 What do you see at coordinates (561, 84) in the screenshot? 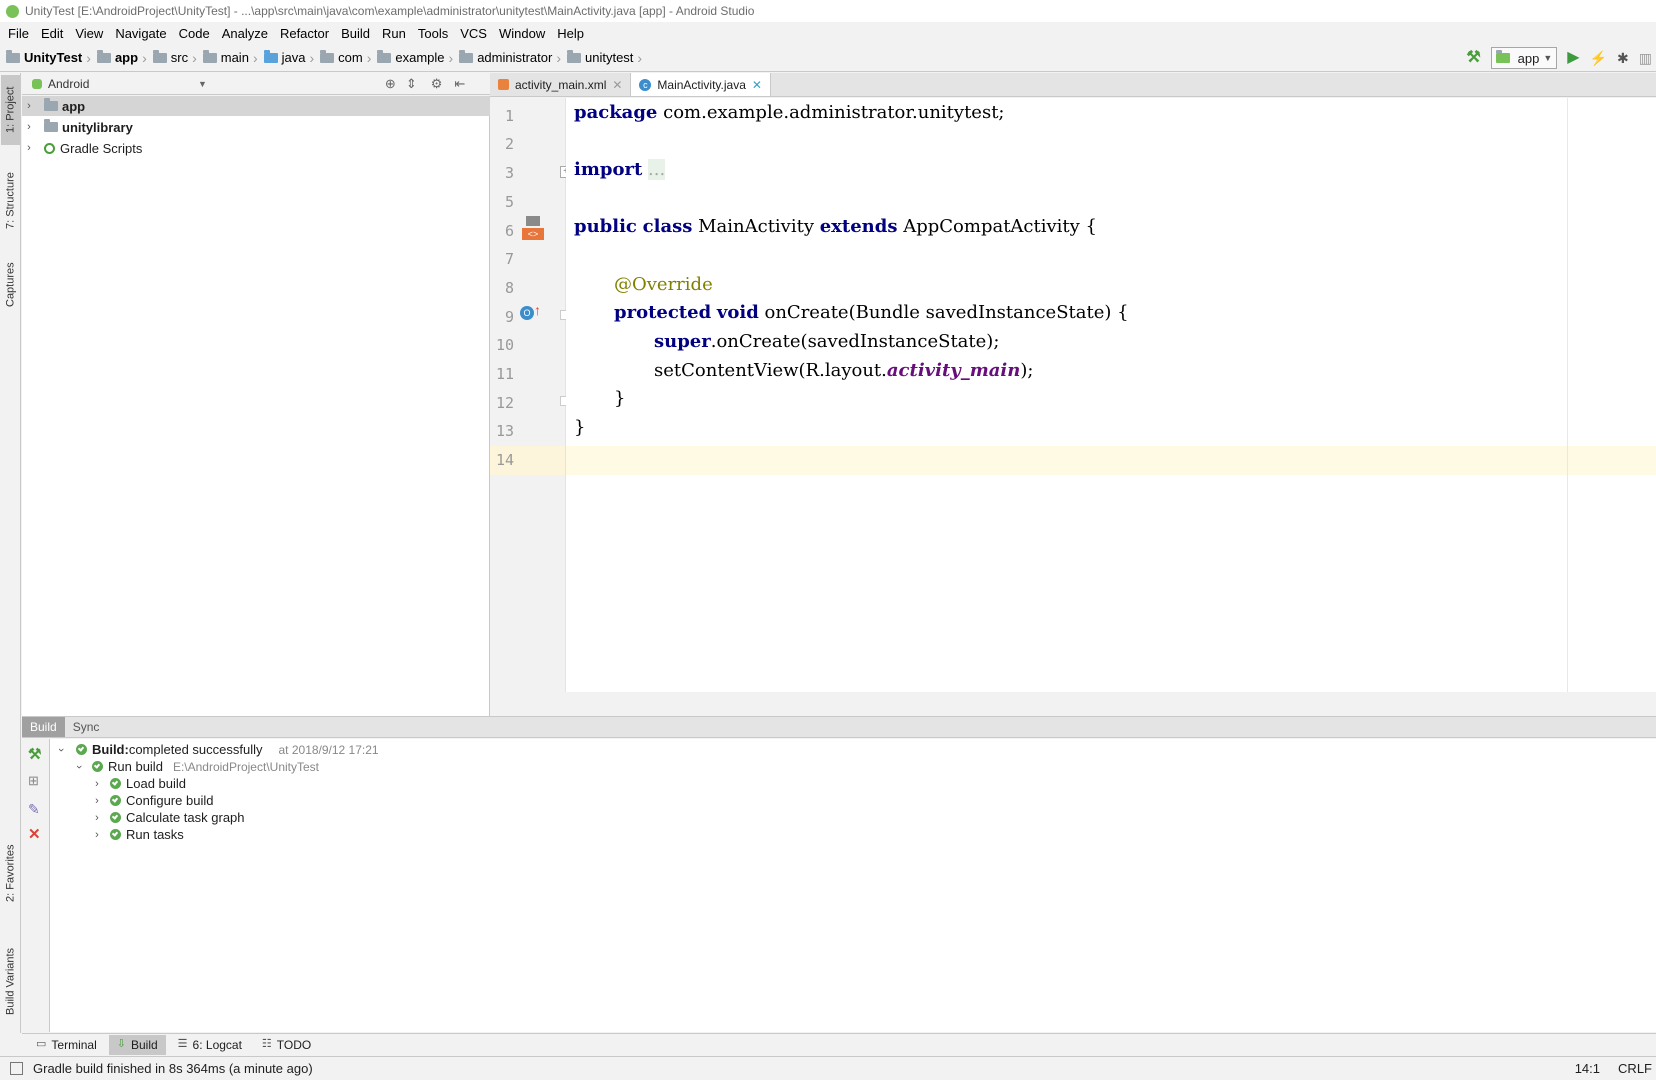
I see `tab-activity-main-xml: activity_main.xml ✕` at bounding box center [561, 84].